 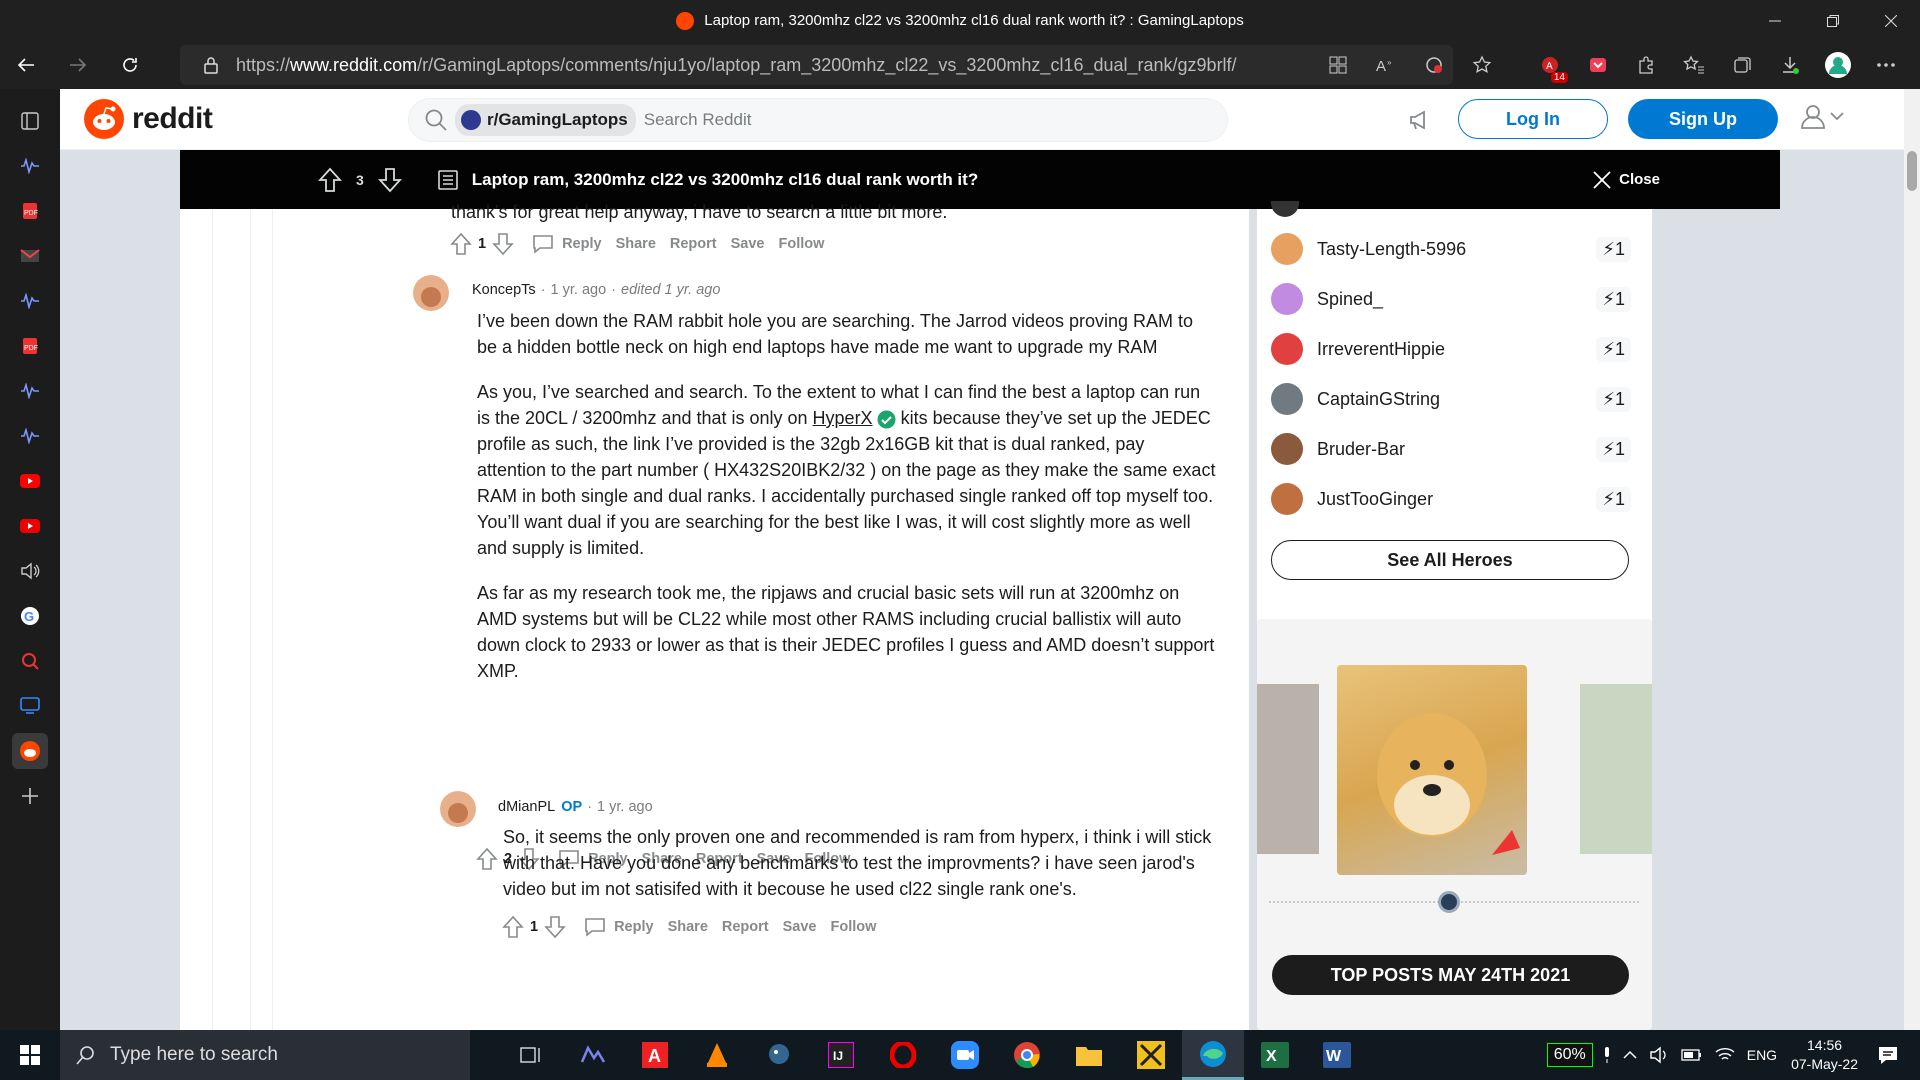 I want to click on hero-row: Bruder-Bar ⚡ 1, so click(x=1451, y=449).